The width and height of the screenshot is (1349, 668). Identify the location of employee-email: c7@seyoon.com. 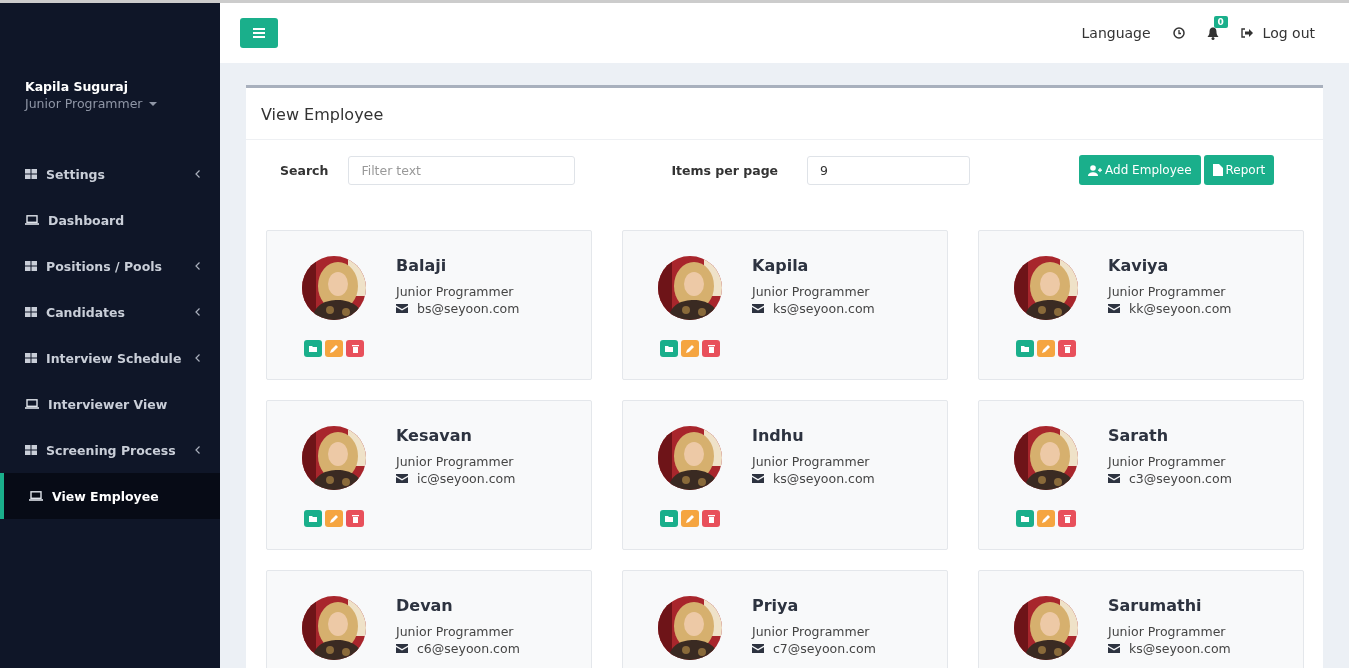
(824, 648).